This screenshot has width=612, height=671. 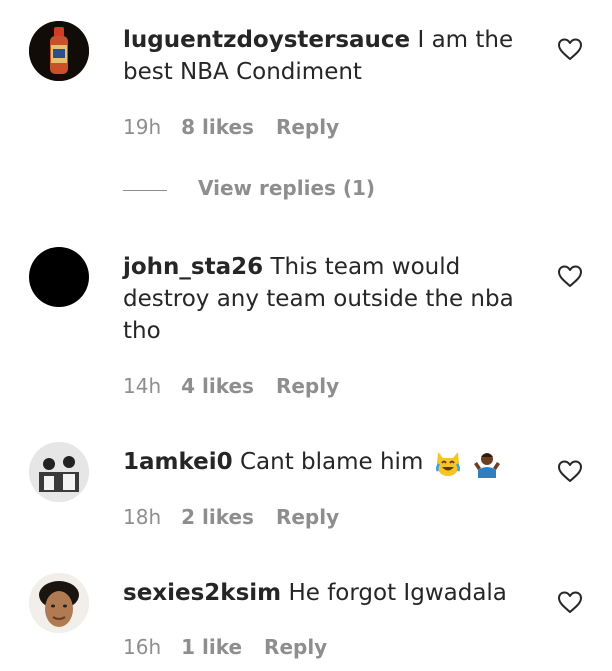 I want to click on comment-username: john_sta26, so click(x=193, y=267).